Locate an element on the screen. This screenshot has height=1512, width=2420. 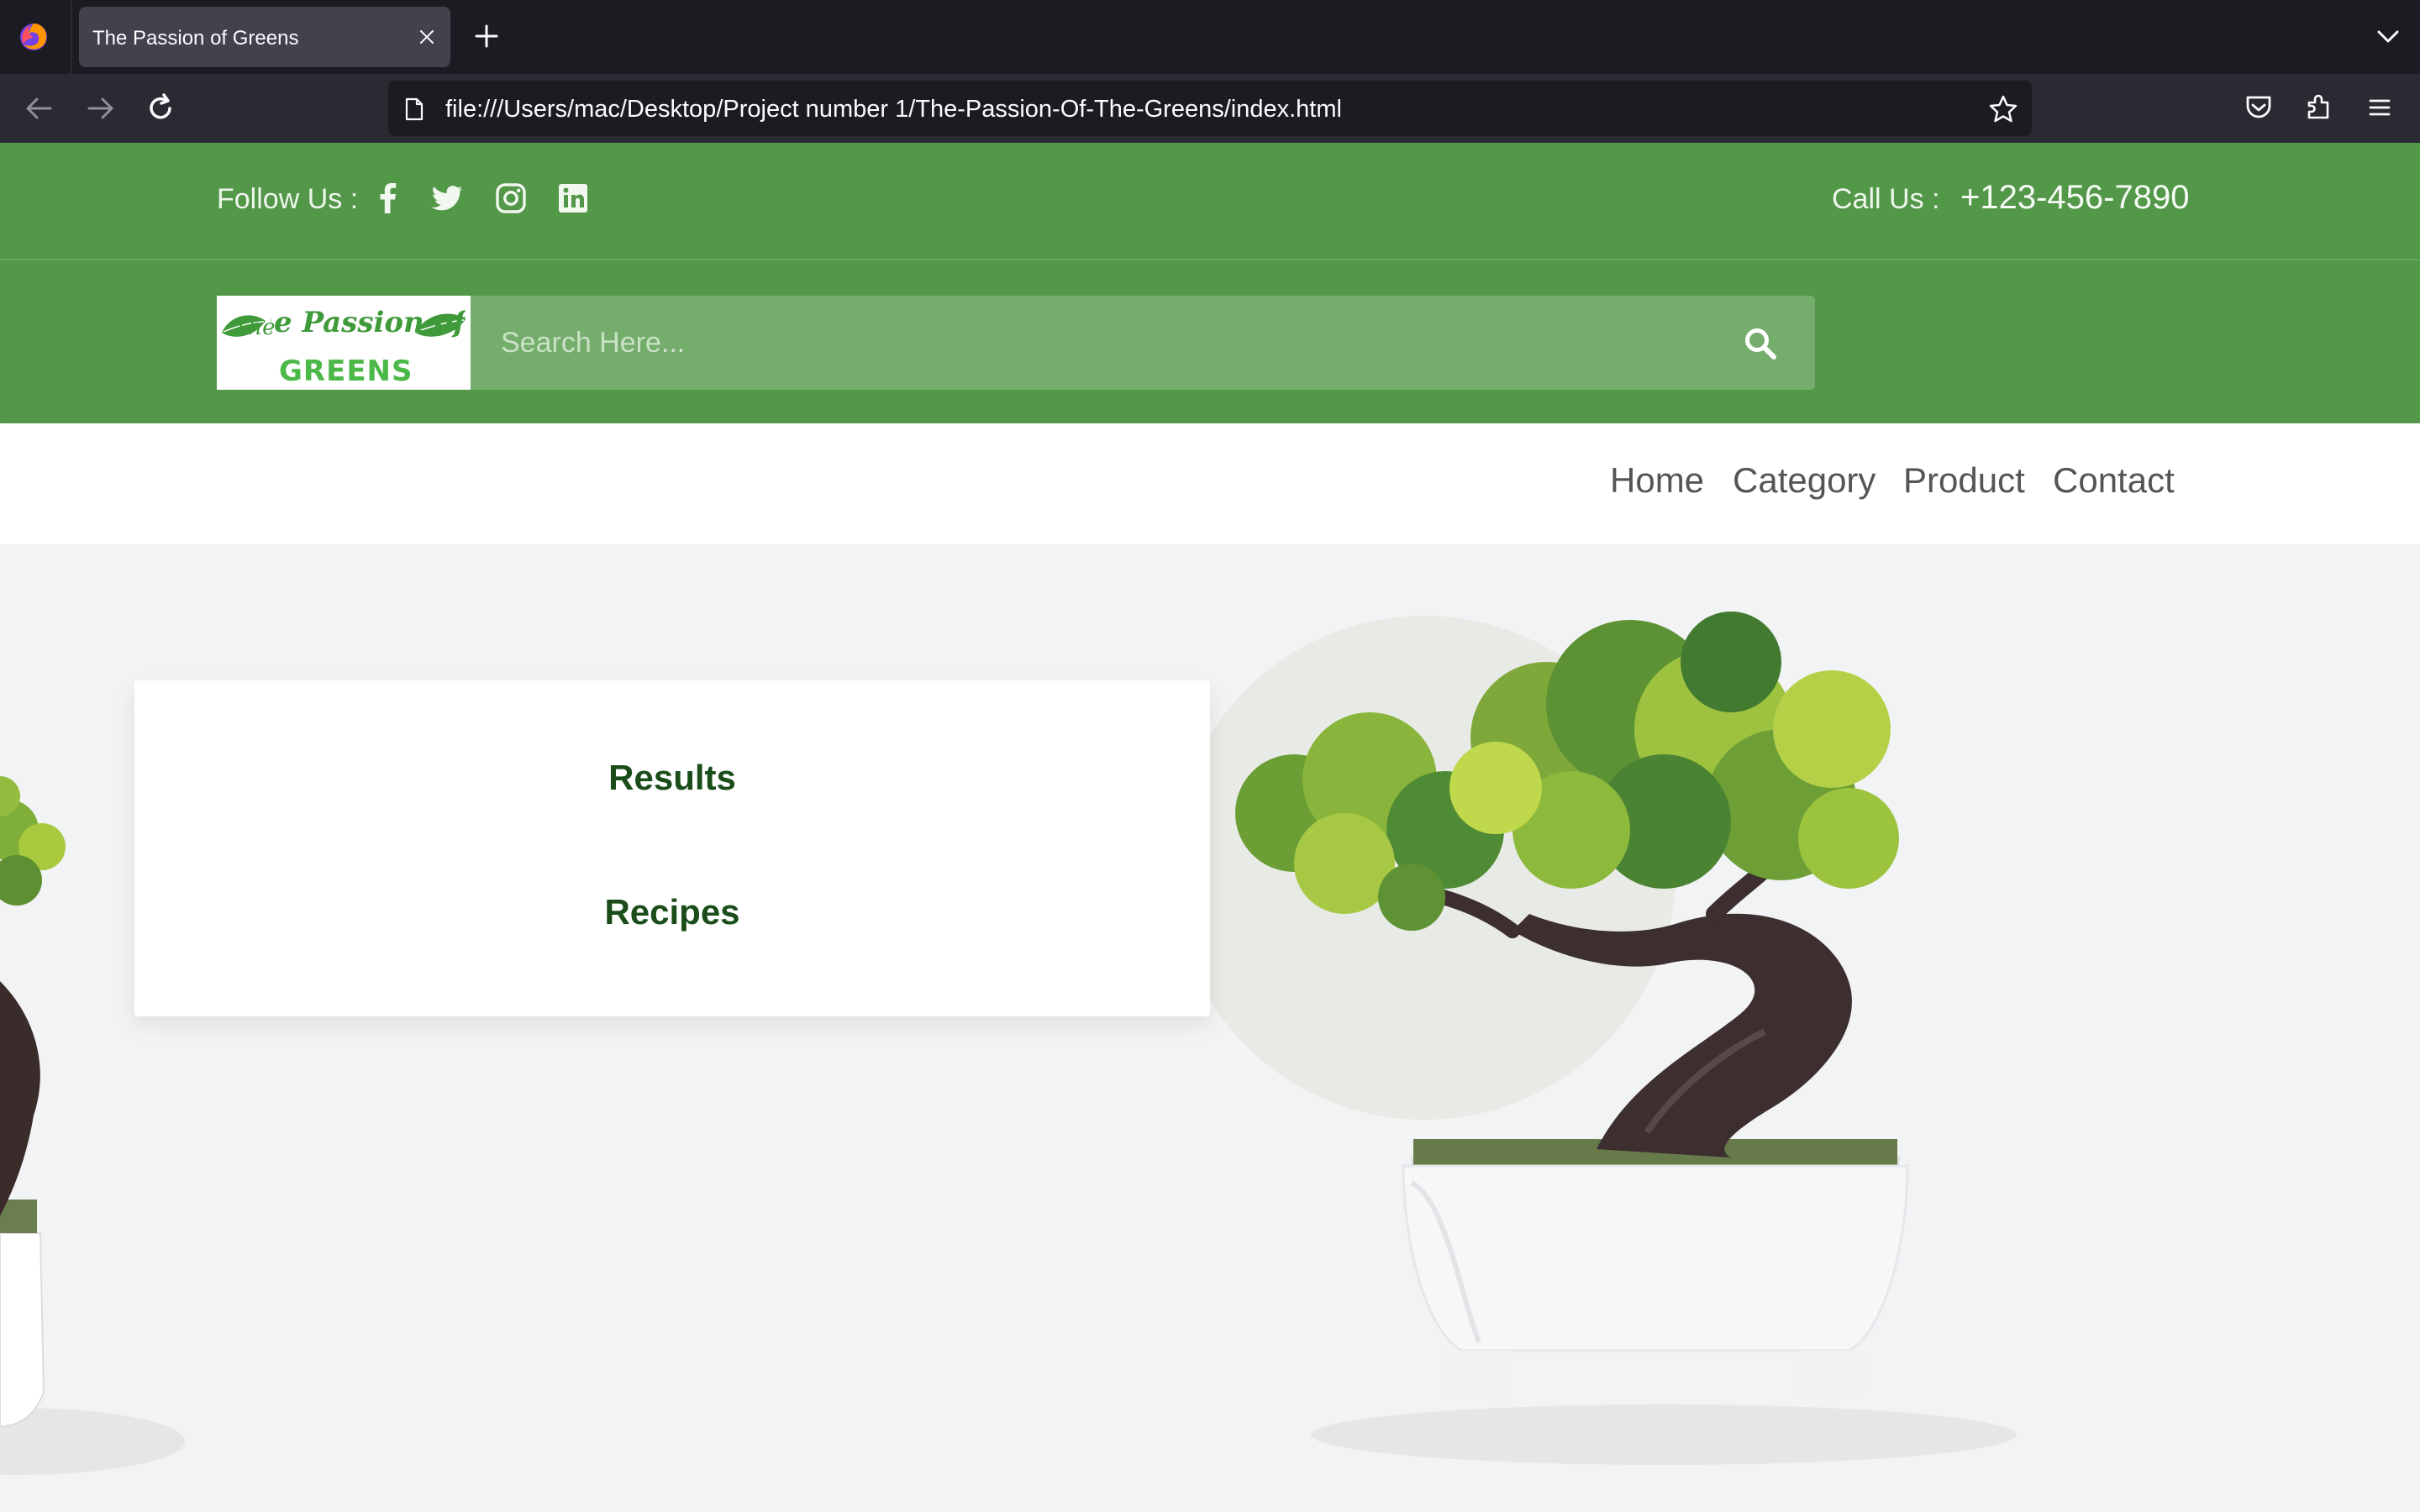
results-link: Results is located at coordinates (672, 778).